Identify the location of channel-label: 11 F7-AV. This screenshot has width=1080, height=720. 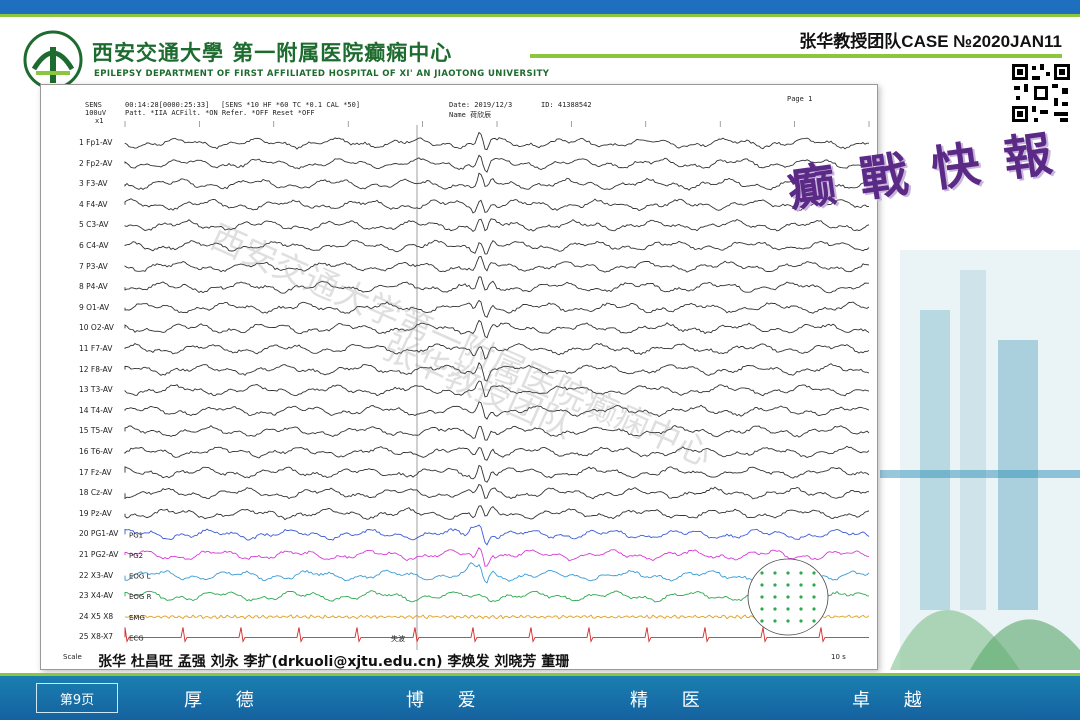
(96, 348).